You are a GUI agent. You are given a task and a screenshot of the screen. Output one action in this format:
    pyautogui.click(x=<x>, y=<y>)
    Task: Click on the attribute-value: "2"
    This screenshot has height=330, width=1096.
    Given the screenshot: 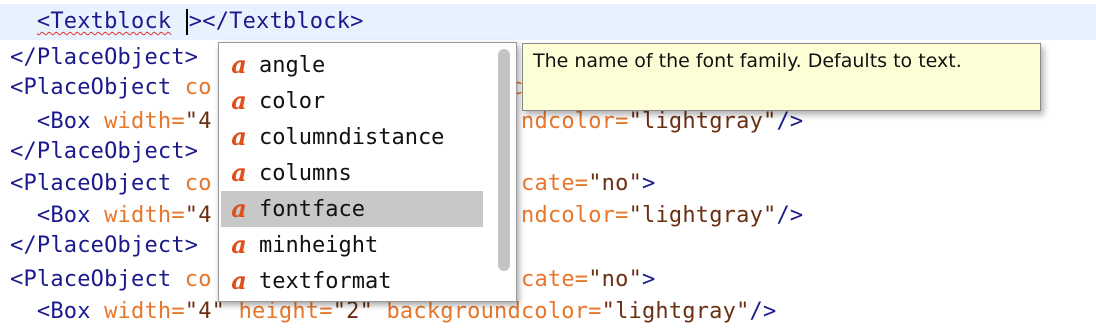 What is the action you would take?
    pyautogui.click(x=353, y=311)
    